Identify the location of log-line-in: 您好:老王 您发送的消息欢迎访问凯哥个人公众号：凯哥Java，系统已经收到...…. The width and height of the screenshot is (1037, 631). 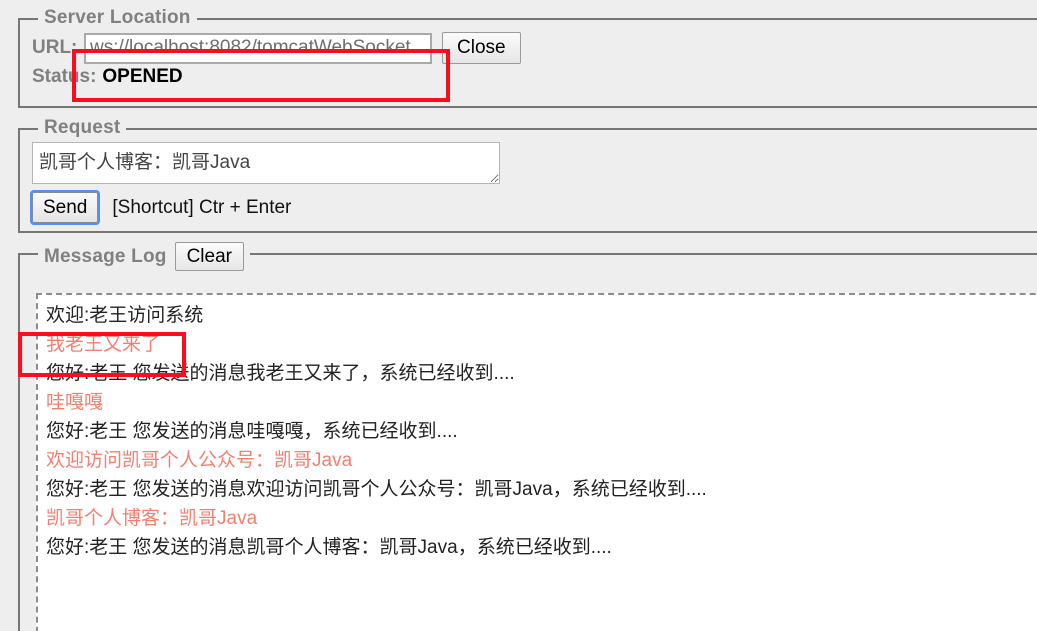
(376, 489).